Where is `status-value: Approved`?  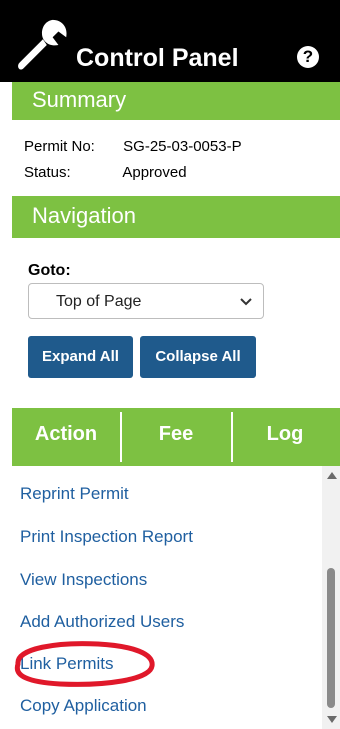
status-value: Approved is located at coordinates (154, 172).